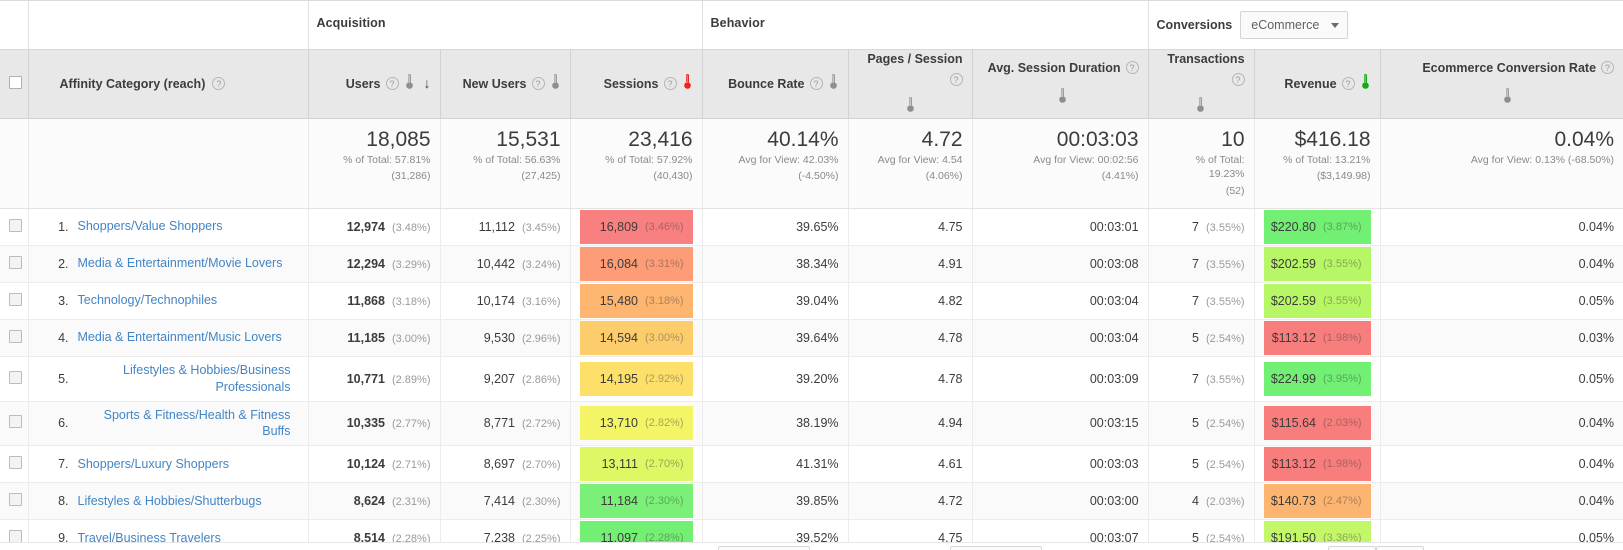 The width and height of the screenshot is (1623, 550). What do you see at coordinates (505, 163) in the screenshot?
I see `summary-new-users: 15,531 % of Total: 56.63% (27,425)` at bounding box center [505, 163].